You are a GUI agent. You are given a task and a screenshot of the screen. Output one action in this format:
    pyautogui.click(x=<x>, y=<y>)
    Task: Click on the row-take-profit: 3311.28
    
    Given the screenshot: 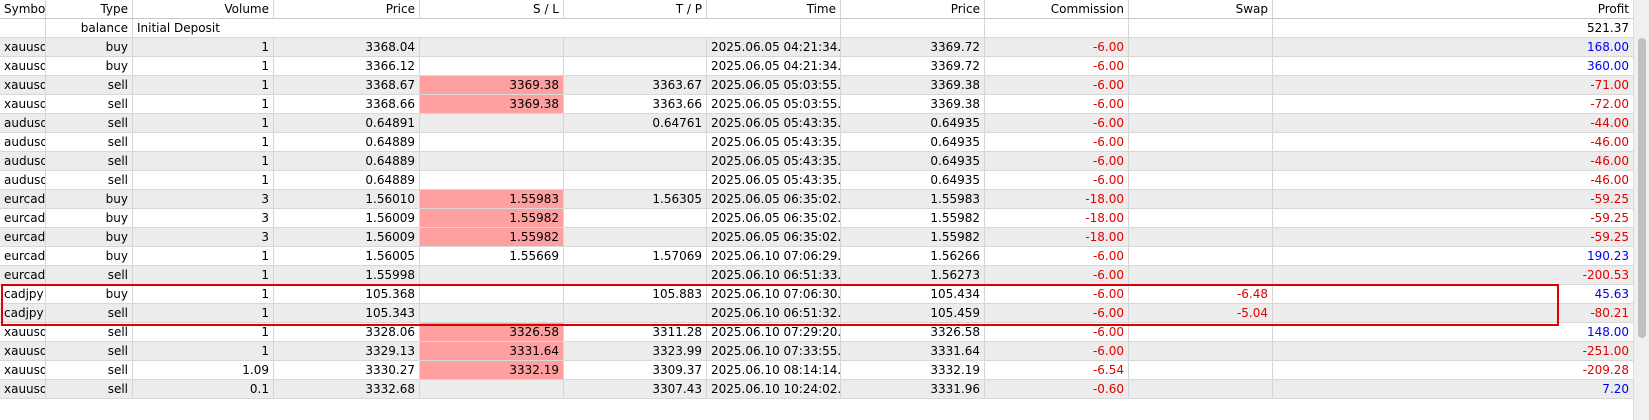 What is the action you would take?
    pyautogui.click(x=635, y=332)
    